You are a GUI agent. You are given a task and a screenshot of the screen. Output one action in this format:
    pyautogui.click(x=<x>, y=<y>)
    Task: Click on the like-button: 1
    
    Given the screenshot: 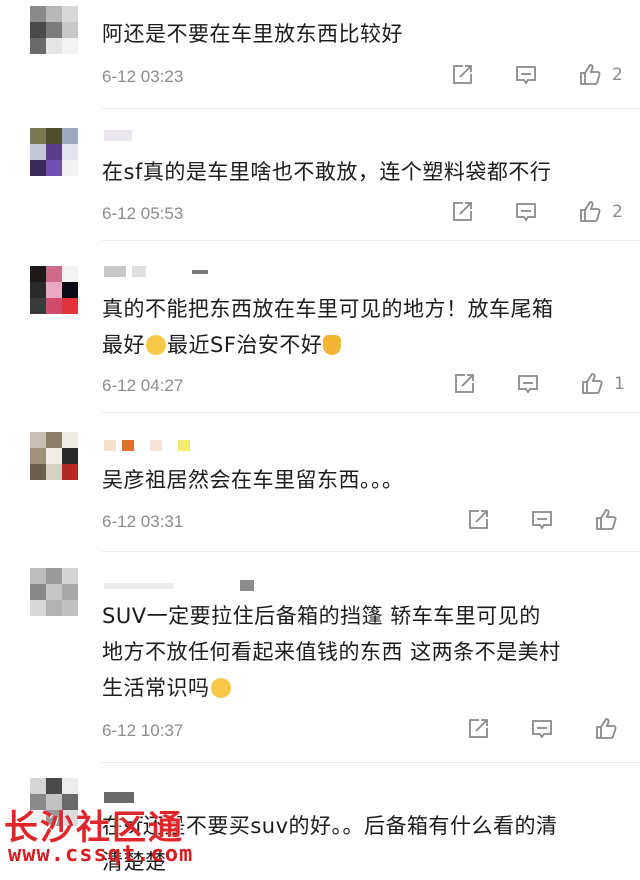 What is the action you would take?
    pyautogui.click(x=602, y=384)
    